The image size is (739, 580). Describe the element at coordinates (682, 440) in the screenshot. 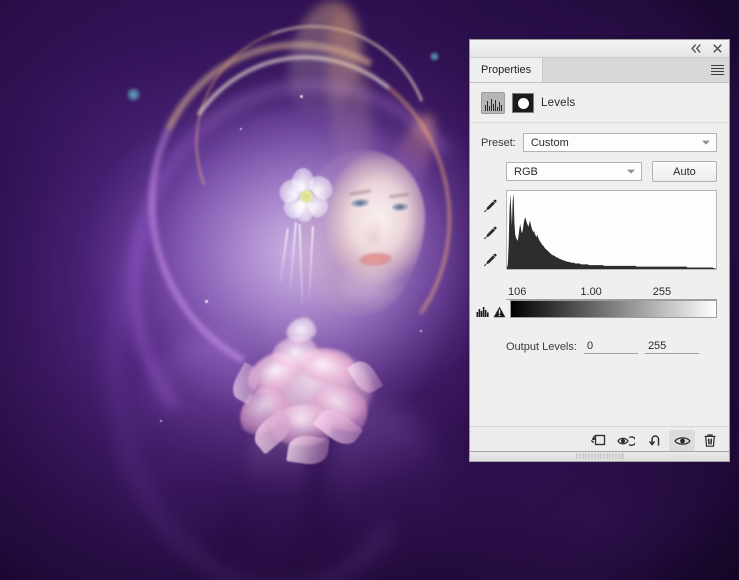

I see `toggle-visibility-button` at that location.